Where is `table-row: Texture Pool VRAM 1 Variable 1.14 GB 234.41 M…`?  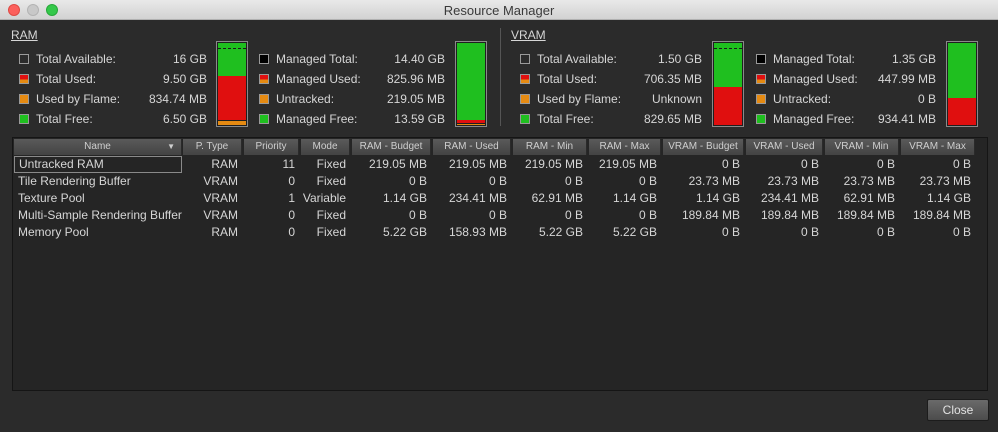 table-row: Texture Pool VRAM 1 Variable 1.14 GB 234.41 M… is located at coordinates (501, 198).